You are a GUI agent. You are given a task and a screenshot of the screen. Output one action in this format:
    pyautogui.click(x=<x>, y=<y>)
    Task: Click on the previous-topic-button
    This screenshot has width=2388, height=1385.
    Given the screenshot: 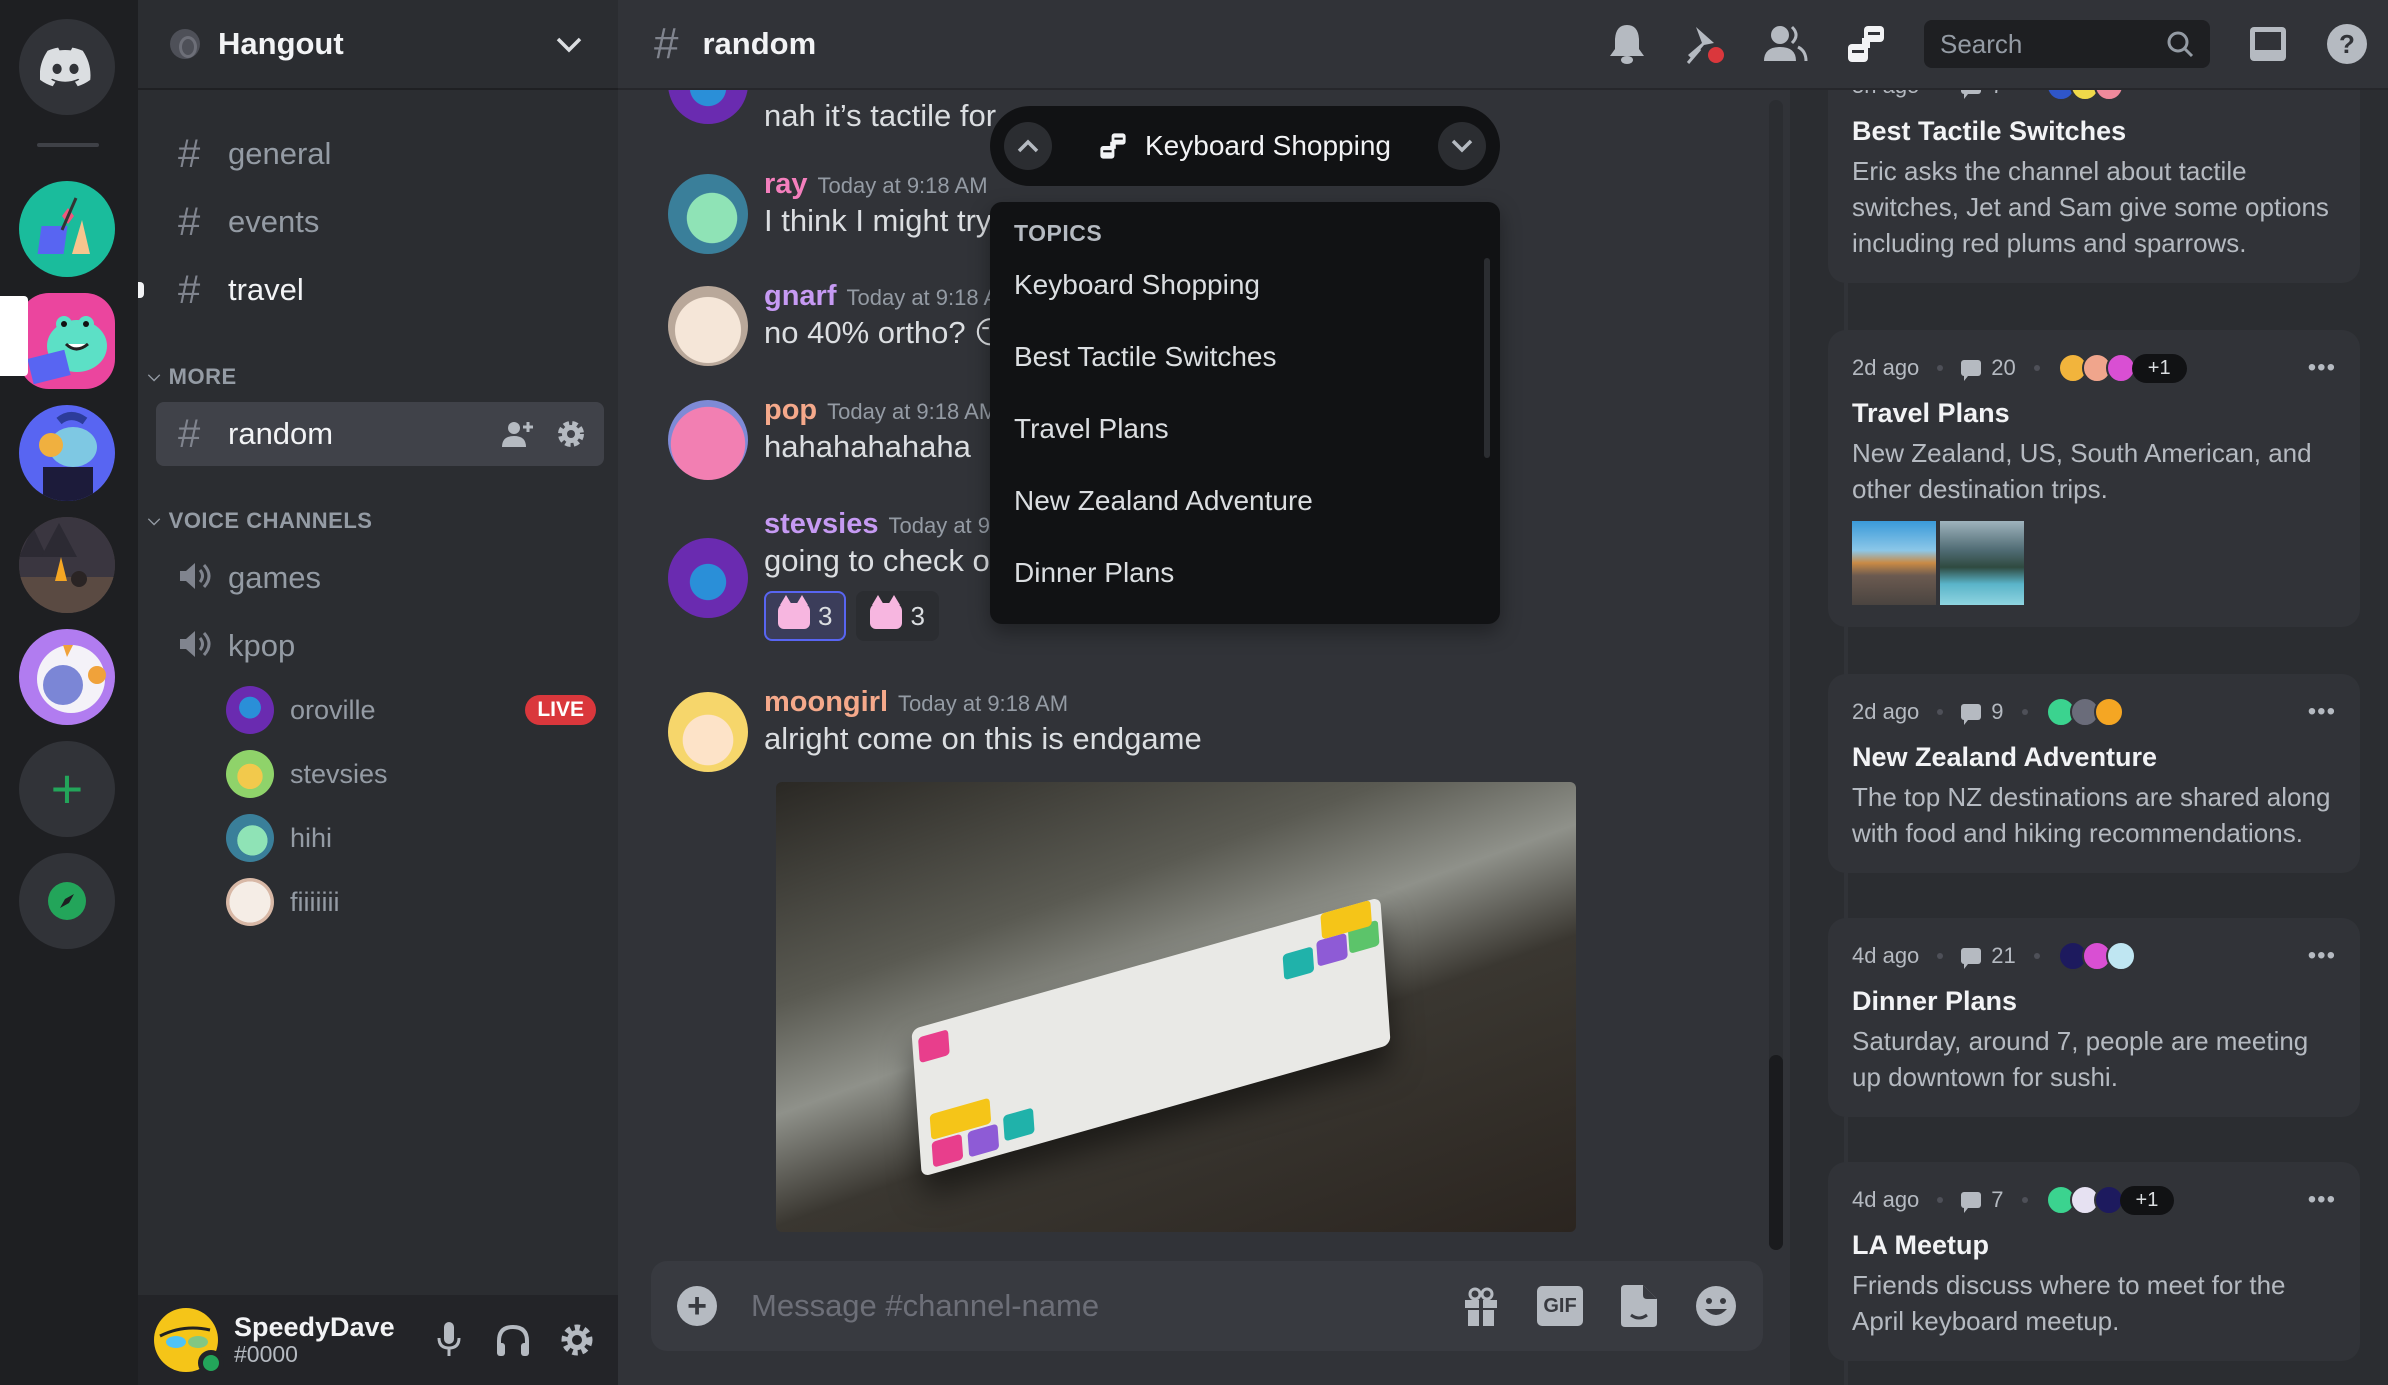 What is the action you would take?
    pyautogui.click(x=1028, y=146)
    